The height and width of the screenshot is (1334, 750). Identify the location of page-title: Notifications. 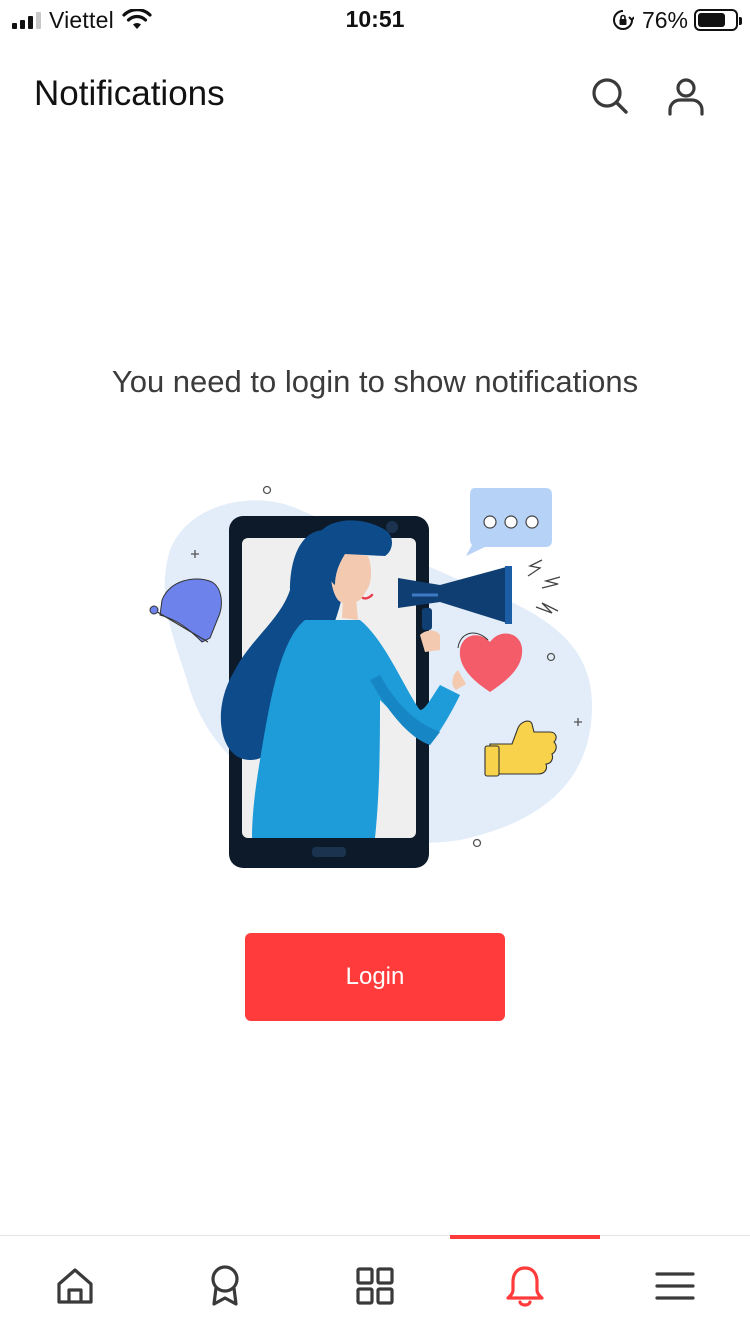
(129, 93).